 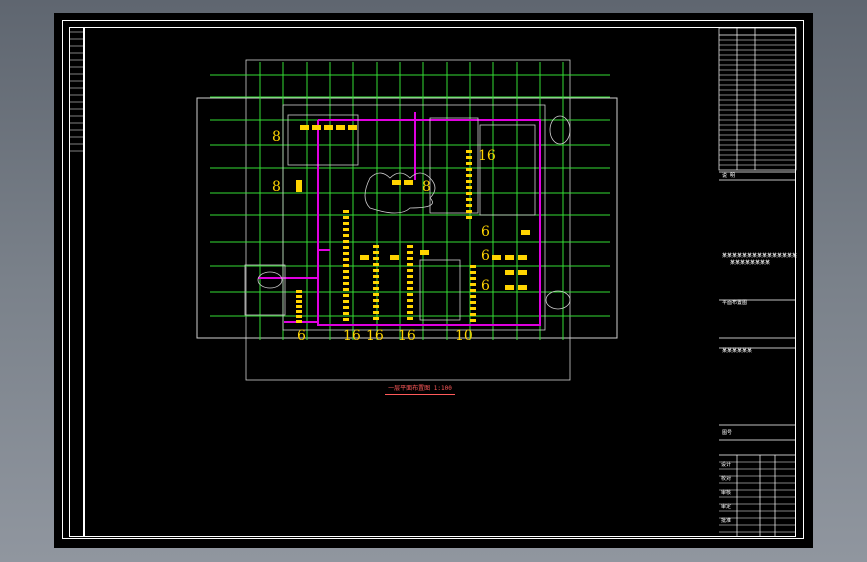 What do you see at coordinates (384, 236) in the screenshot?
I see `zone-numbers: 8 8 8 16 6 6 6 6 16 16 16 10` at bounding box center [384, 236].